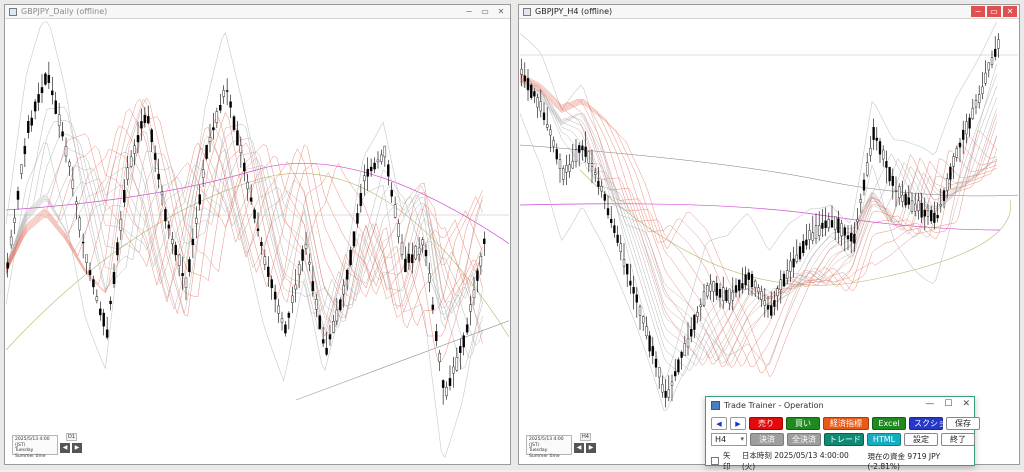 This screenshot has width=1024, height=472. Describe the element at coordinates (966, 404) in the screenshot. I see `close-icon: ✕` at that location.